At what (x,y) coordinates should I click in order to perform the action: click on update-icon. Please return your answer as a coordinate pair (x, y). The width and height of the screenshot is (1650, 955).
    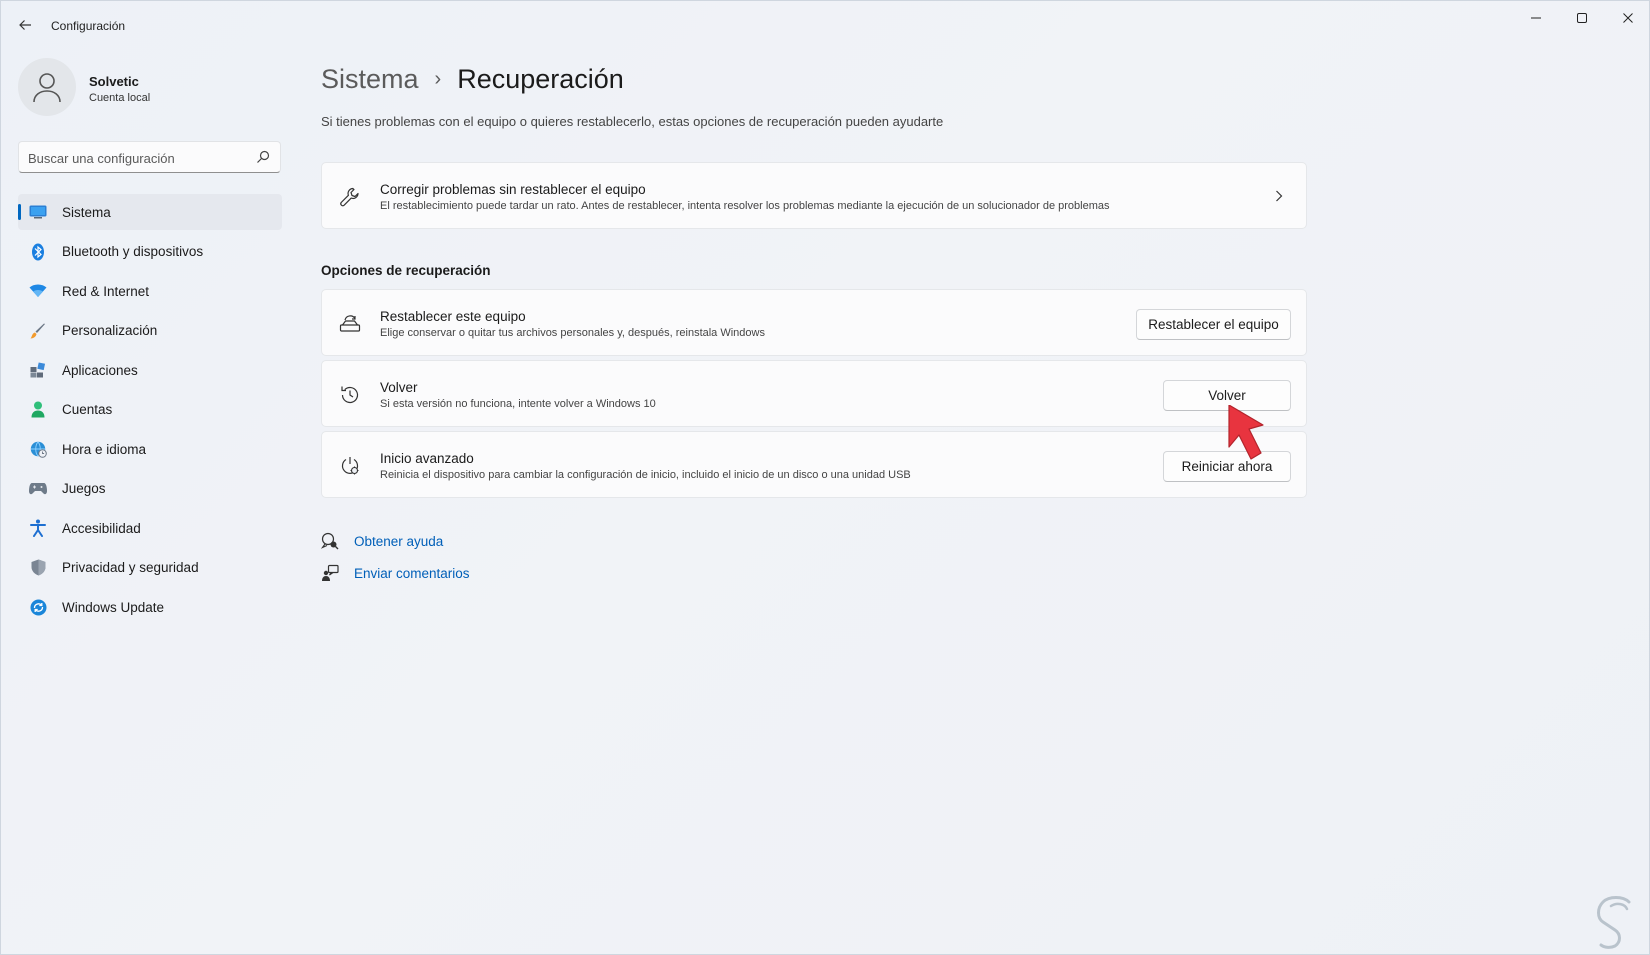
    Looking at the image, I should click on (38, 607).